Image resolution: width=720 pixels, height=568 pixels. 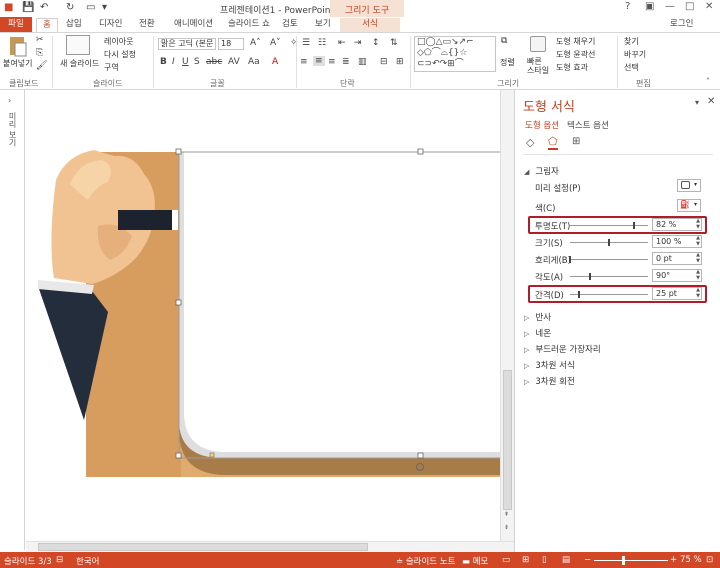 I want to click on expand-thumbnails-icon: ›, so click(x=9, y=100).